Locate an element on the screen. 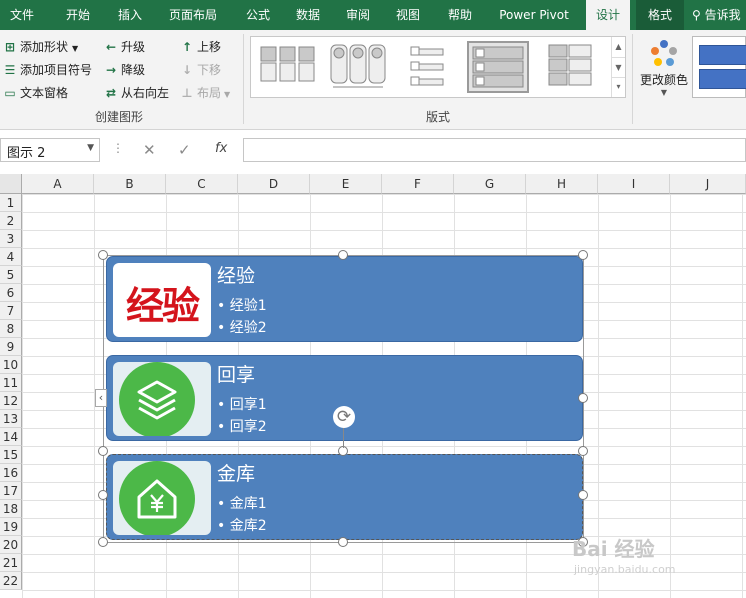  promote-button: ← 升级 is located at coordinates (124, 46).